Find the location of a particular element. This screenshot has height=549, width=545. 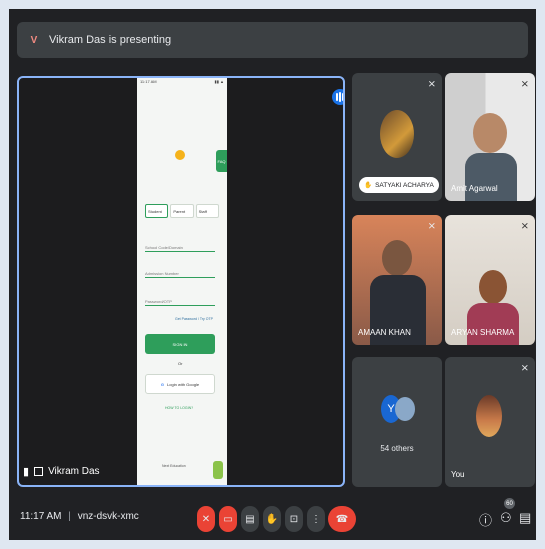

powered-by-text: Next Education is located at coordinates (174, 466).